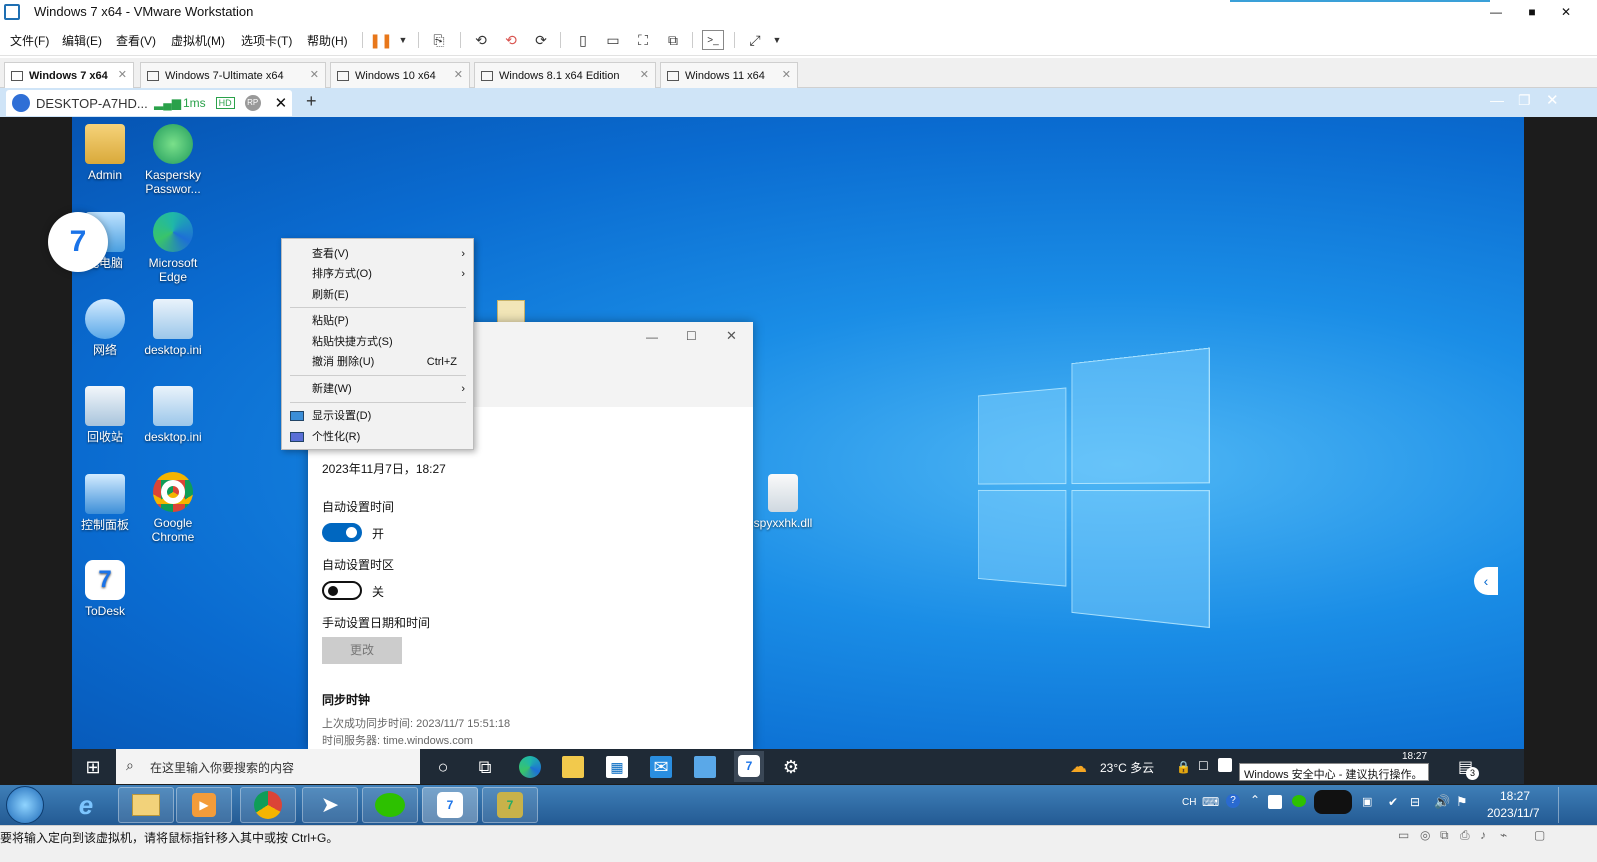  Describe the element at coordinates (1444, 835) in the screenshot. I see `network-adapter-icon: ⧉` at that location.